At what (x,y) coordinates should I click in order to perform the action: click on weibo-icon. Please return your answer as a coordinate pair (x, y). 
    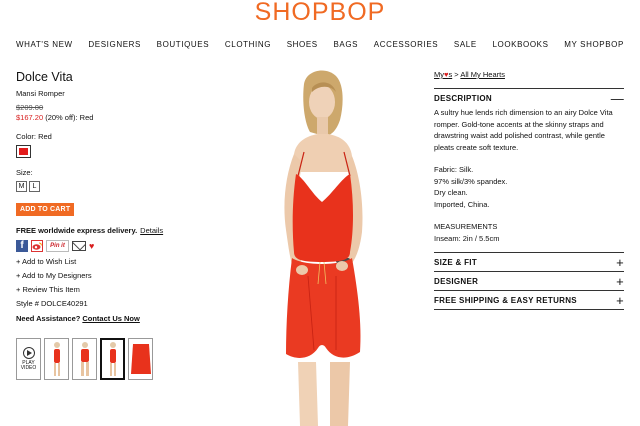
    Looking at the image, I should click on (37, 246).